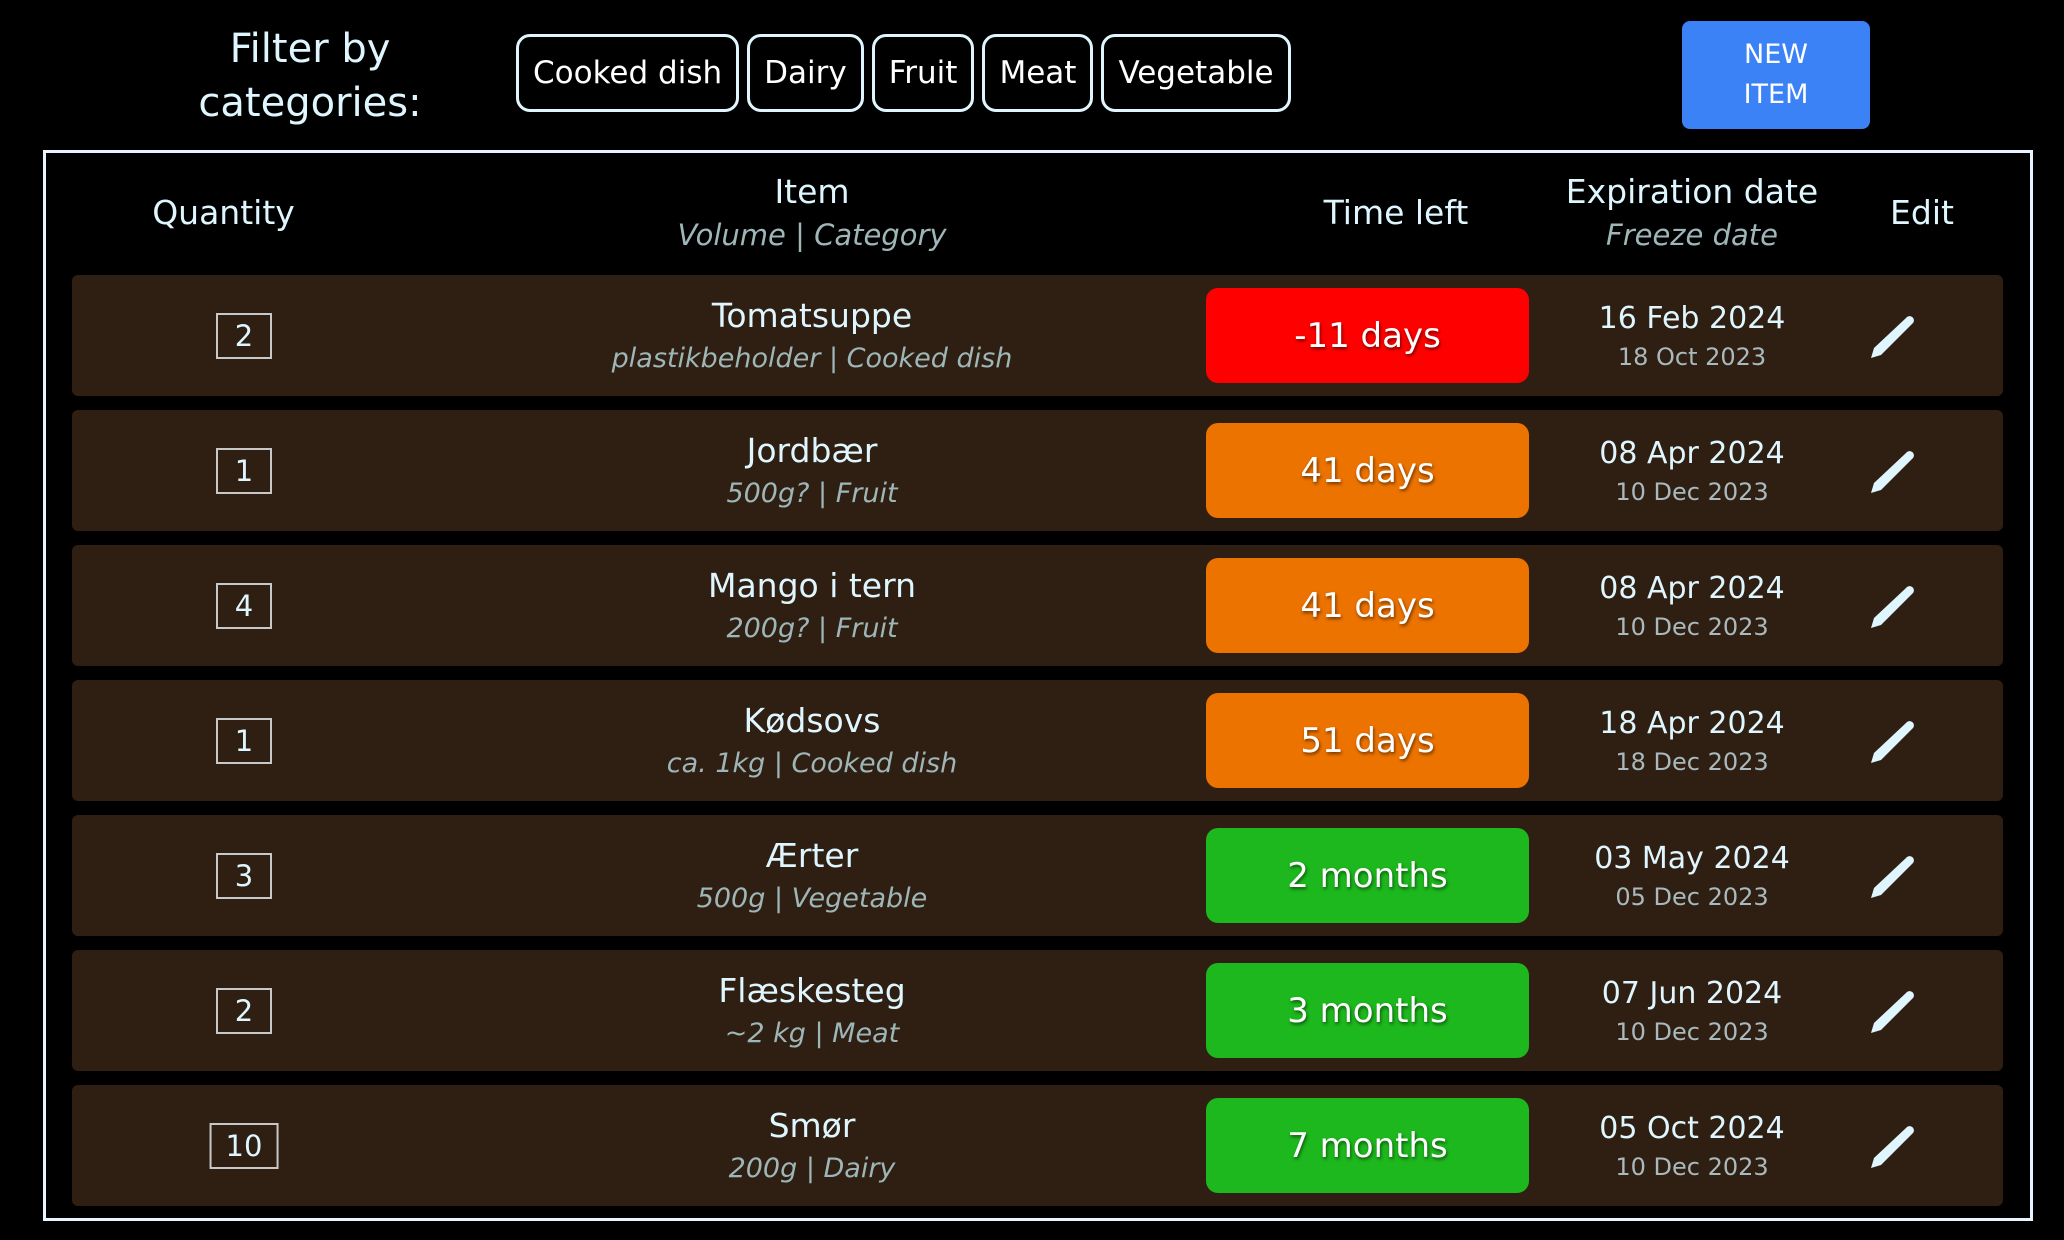 Image resolution: width=2064 pixels, height=1240 pixels. Describe the element at coordinates (1367, 1145) in the screenshot. I see `time-left-badge: 7 months` at that location.